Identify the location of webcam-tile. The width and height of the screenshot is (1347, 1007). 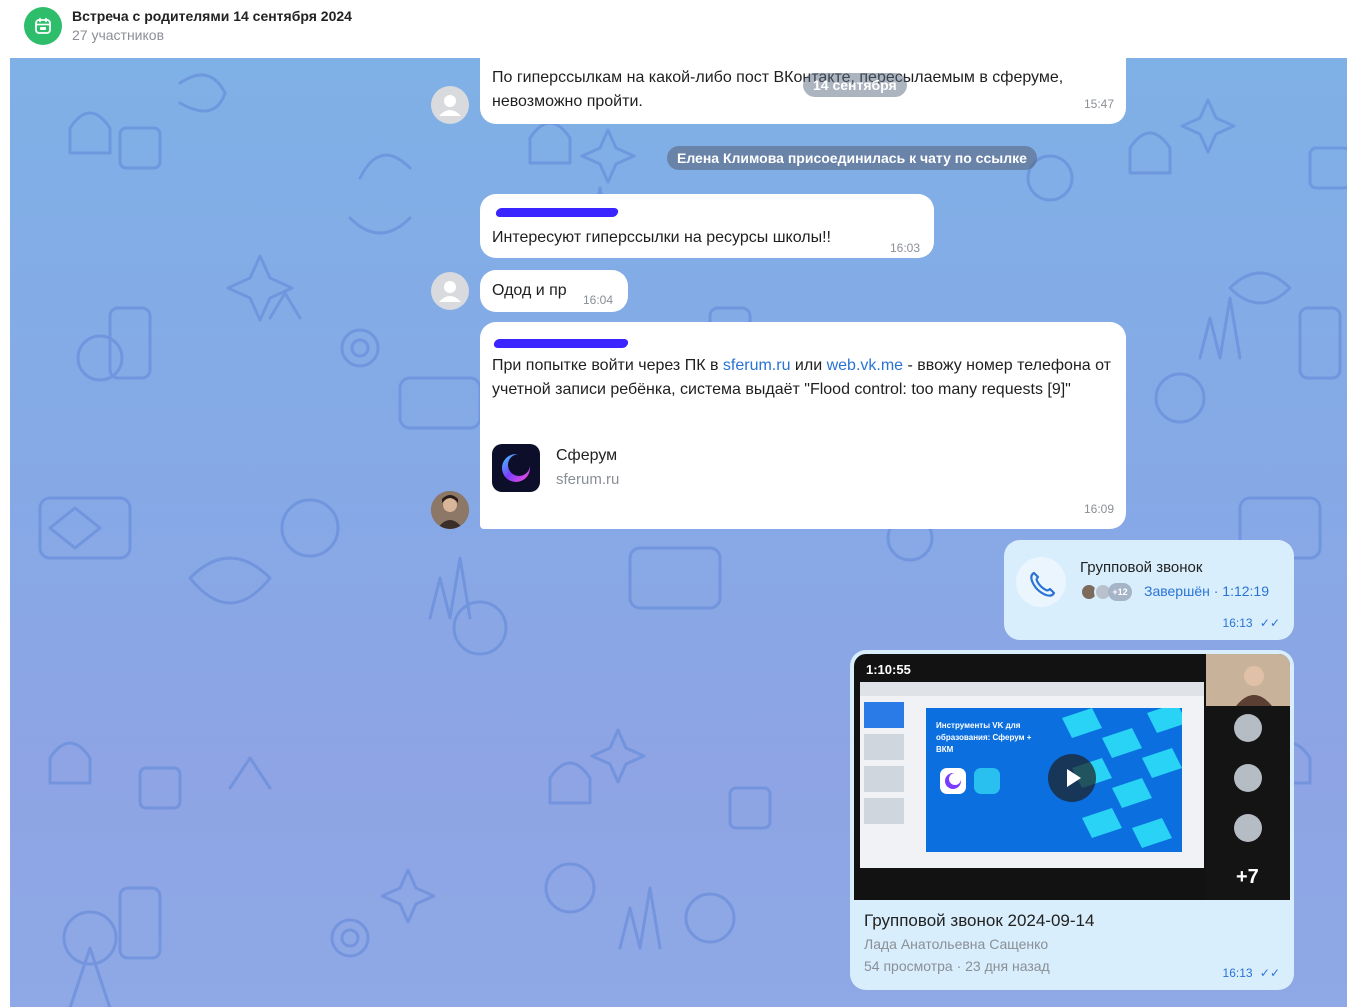
(1248, 680).